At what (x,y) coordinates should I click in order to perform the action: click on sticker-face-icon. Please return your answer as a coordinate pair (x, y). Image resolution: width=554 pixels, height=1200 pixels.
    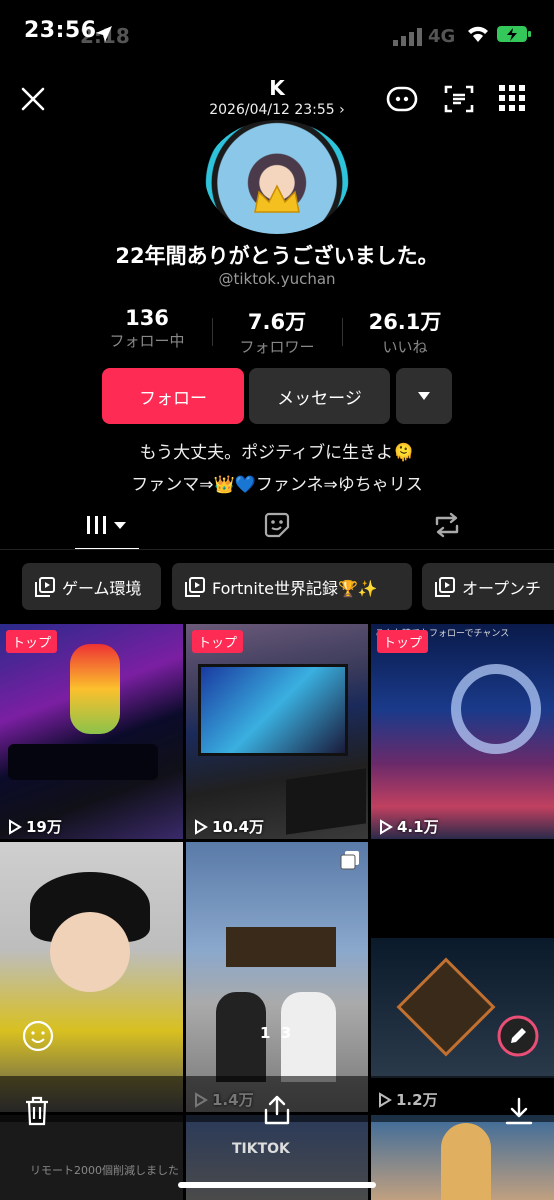
    Looking at the image, I should click on (277, 525).